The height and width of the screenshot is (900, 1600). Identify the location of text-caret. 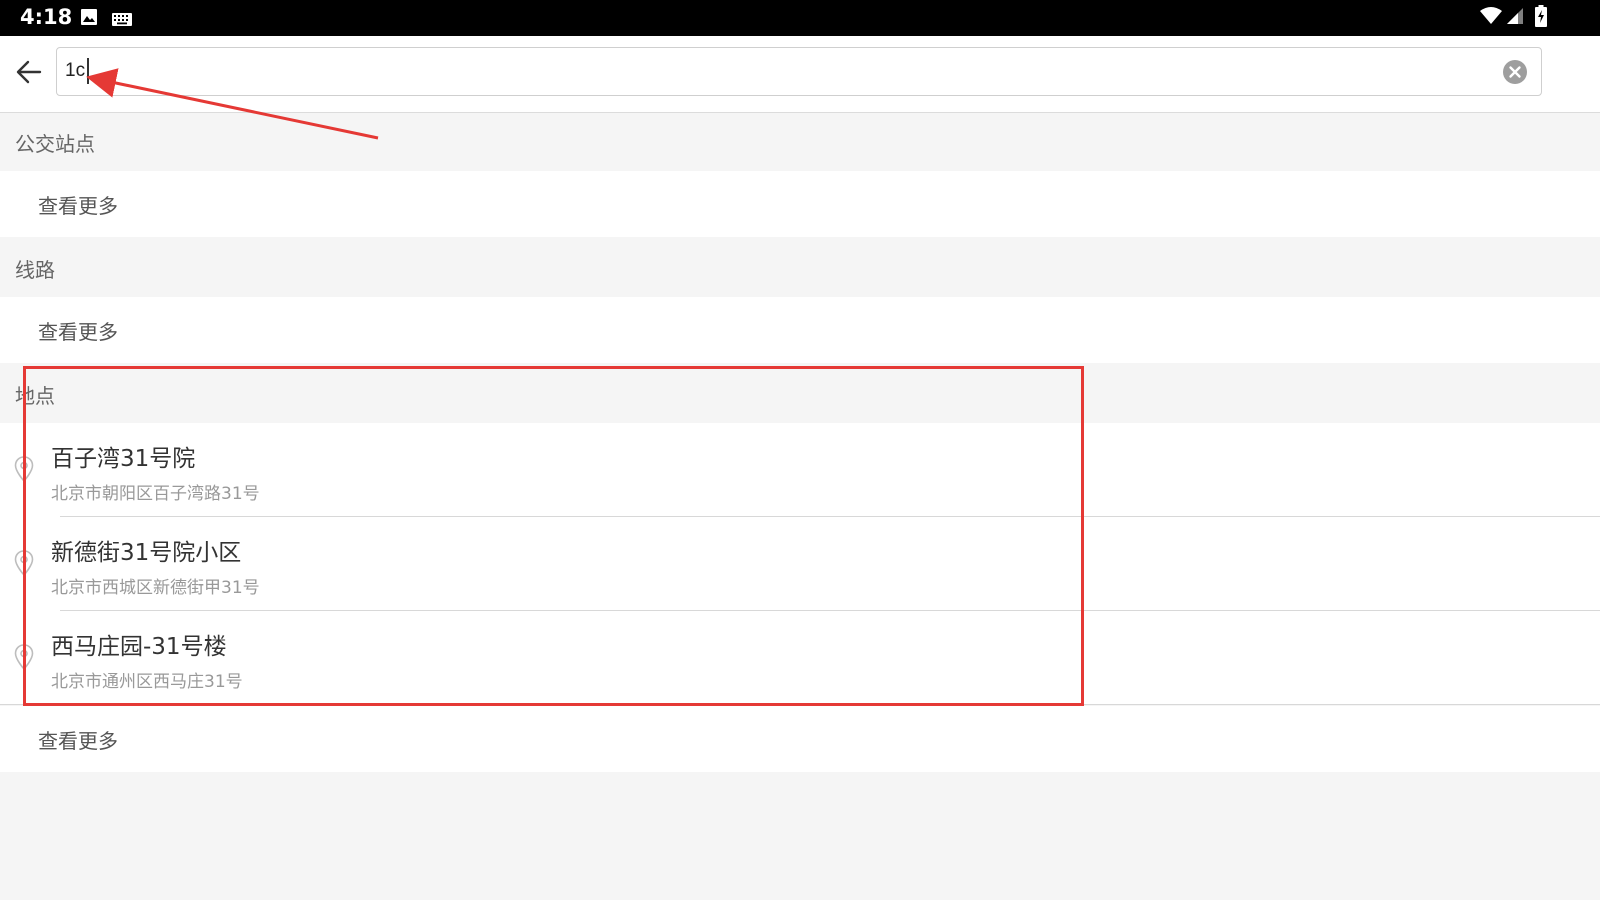
(88, 71).